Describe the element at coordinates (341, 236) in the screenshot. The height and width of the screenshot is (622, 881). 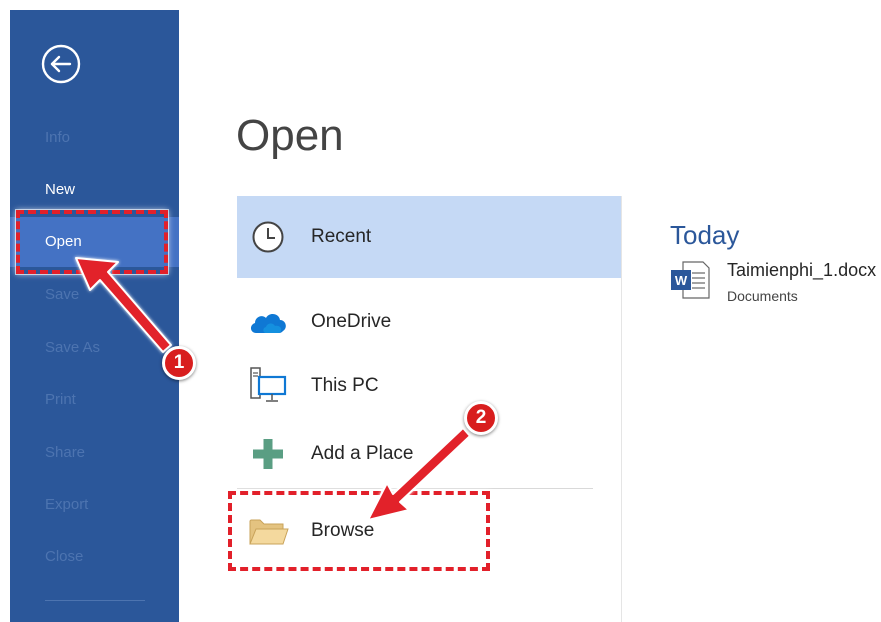
I see `location-label: Recent` at that location.